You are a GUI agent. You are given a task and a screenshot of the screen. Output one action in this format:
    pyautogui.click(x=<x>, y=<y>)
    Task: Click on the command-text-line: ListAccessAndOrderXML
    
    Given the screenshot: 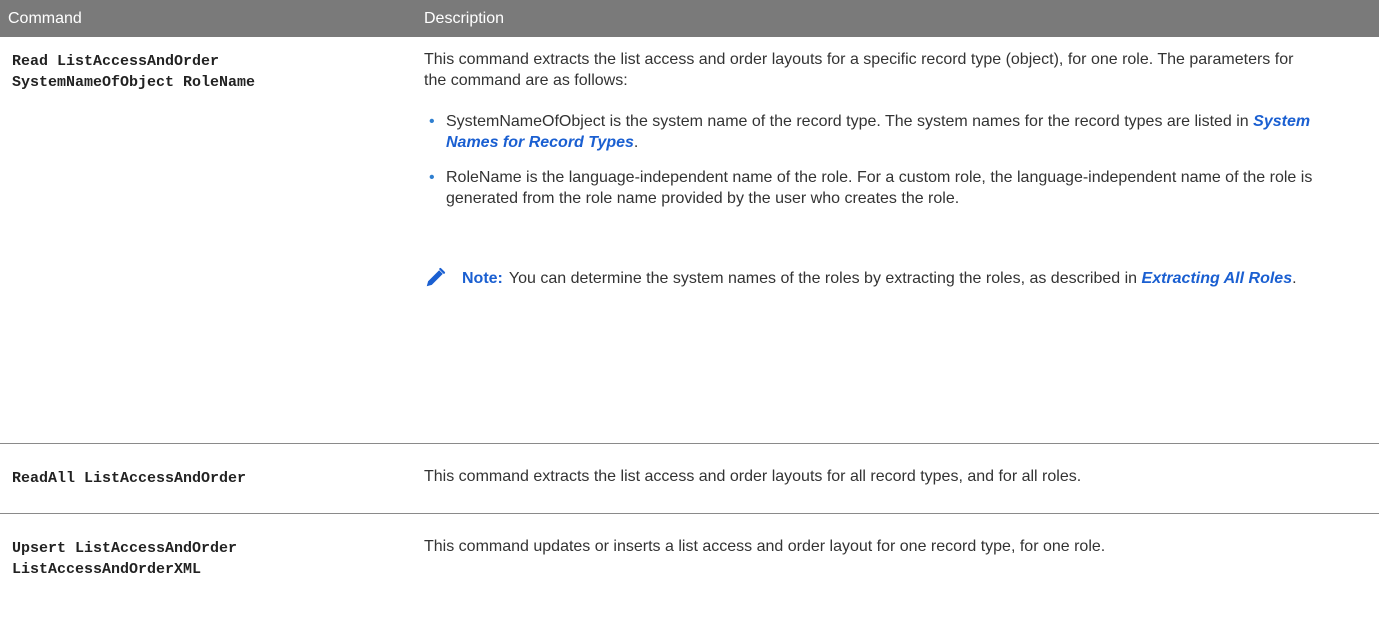 What is the action you would take?
    pyautogui.click(x=107, y=569)
    